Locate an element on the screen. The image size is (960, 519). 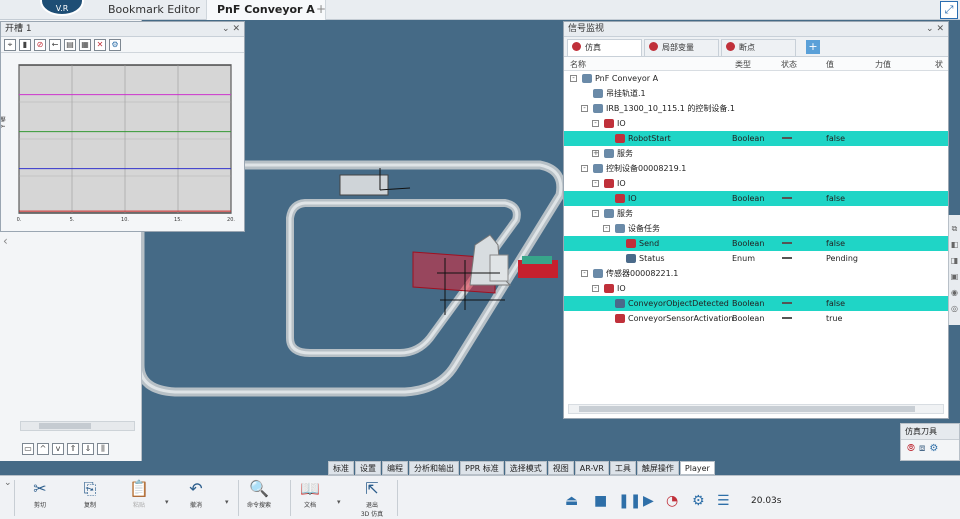
column-type: 类型 is located at coordinates (743, 64).